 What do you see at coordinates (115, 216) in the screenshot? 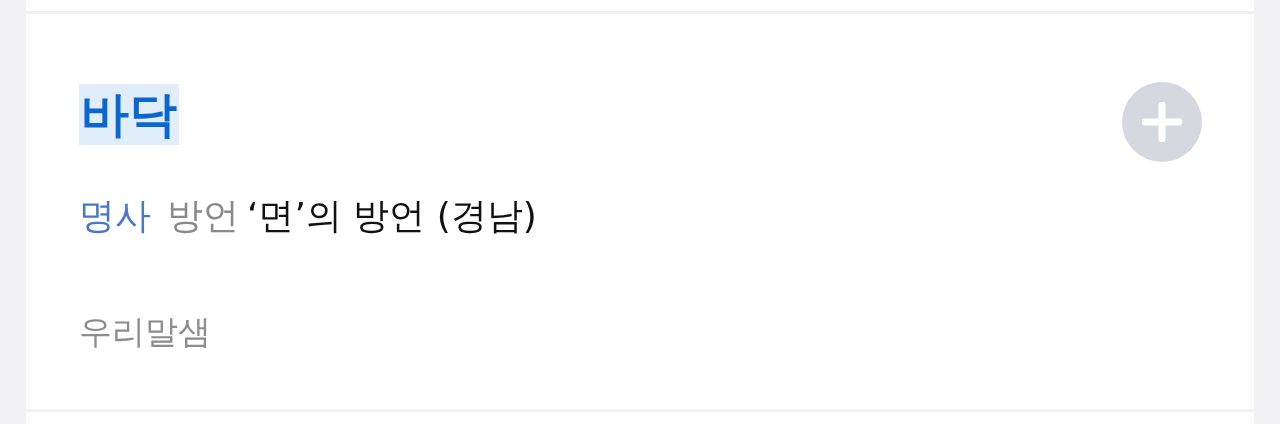
I see `part-of-speech: 명사` at bounding box center [115, 216].